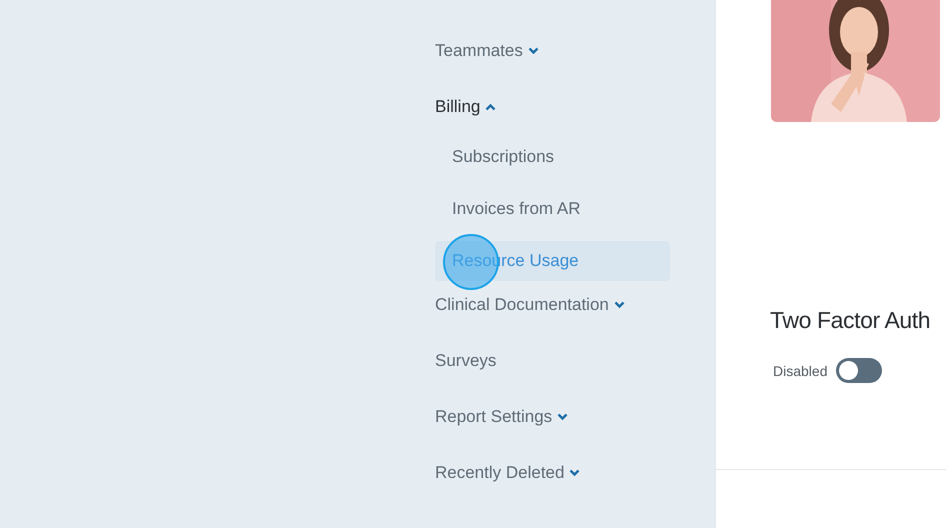 Image resolution: width=946 pixels, height=528 pixels. I want to click on submenu-item: Subscriptions, so click(552, 157).